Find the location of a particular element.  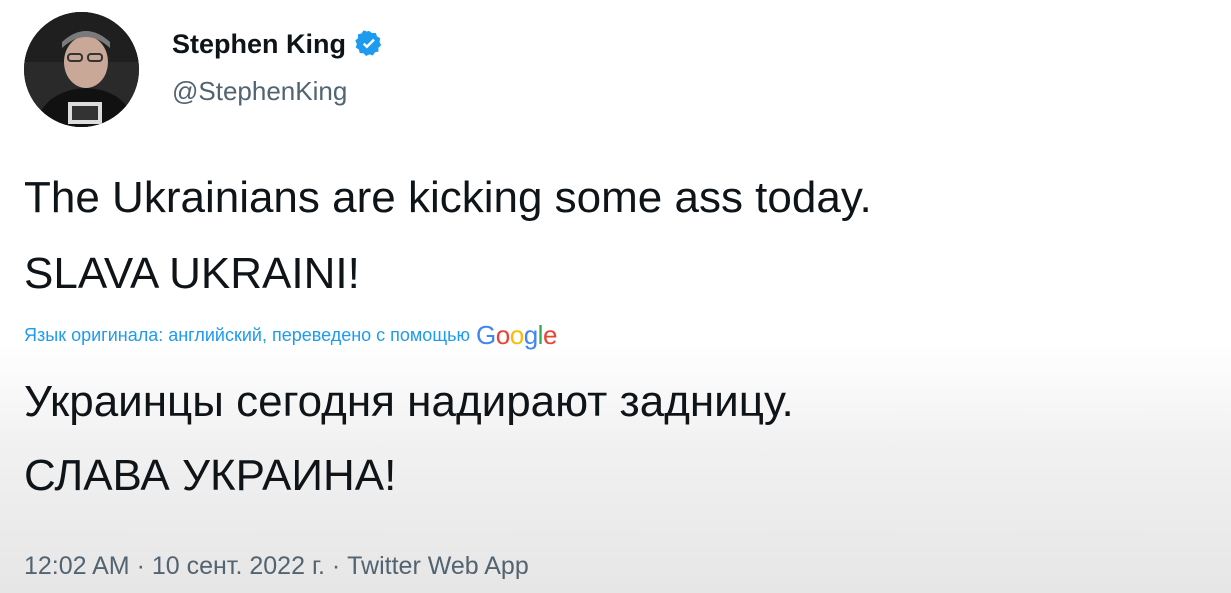

author-display-name: Stephen King is located at coordinates (259, 44).